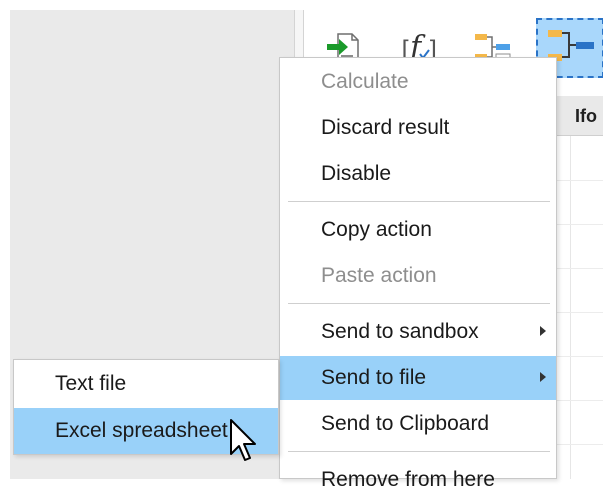 This screenshot has height=502, width=603. What do you see at coordinates (141, 430) in the screenshot?
I see `submenu-item-label: Excel spreadsheet` at bounding box center [141, 430].